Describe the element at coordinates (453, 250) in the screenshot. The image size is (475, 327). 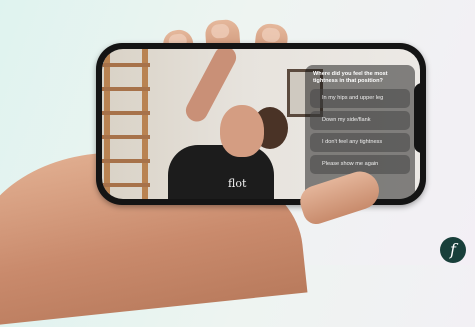
I see `brand-logo: f` at that location.